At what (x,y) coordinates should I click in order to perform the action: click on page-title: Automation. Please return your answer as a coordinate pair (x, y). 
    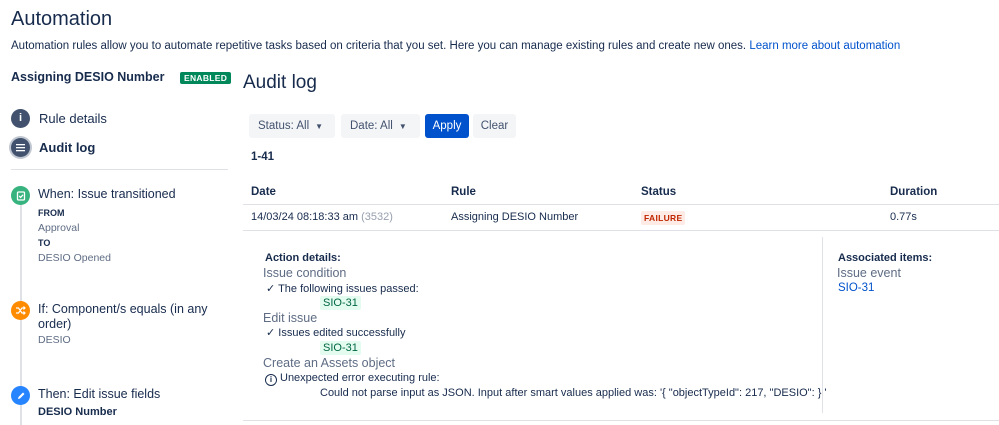
    Looking at the image, I should click on (62, 19).